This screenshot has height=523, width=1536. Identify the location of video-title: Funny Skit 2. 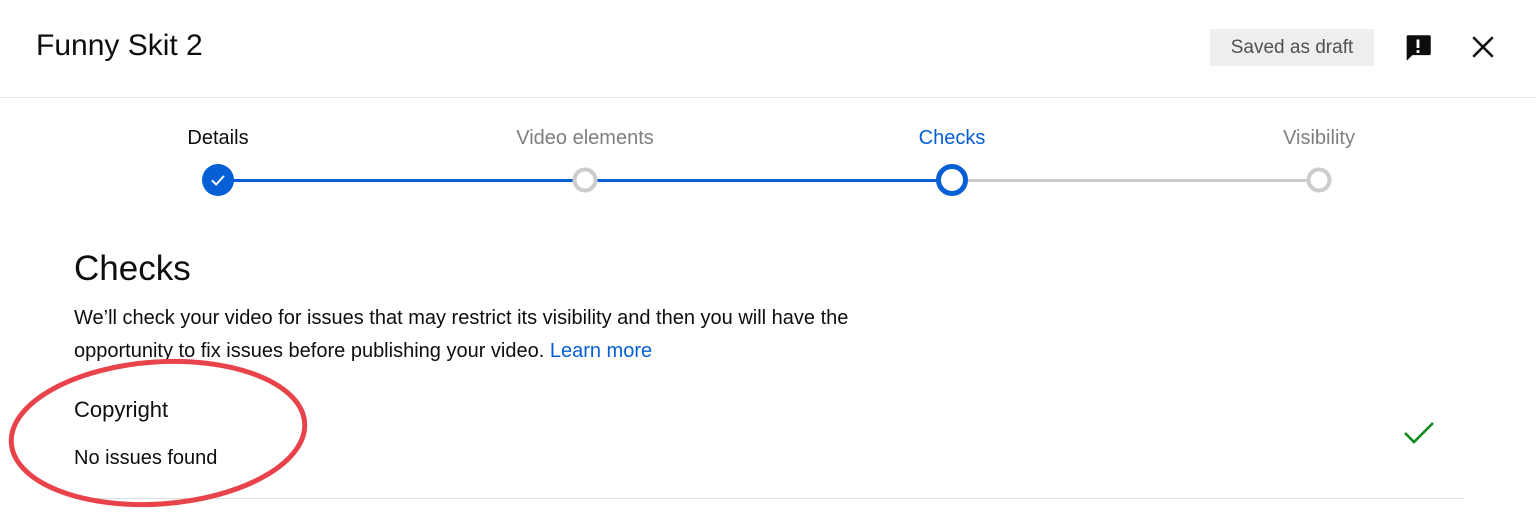
(119, 45).